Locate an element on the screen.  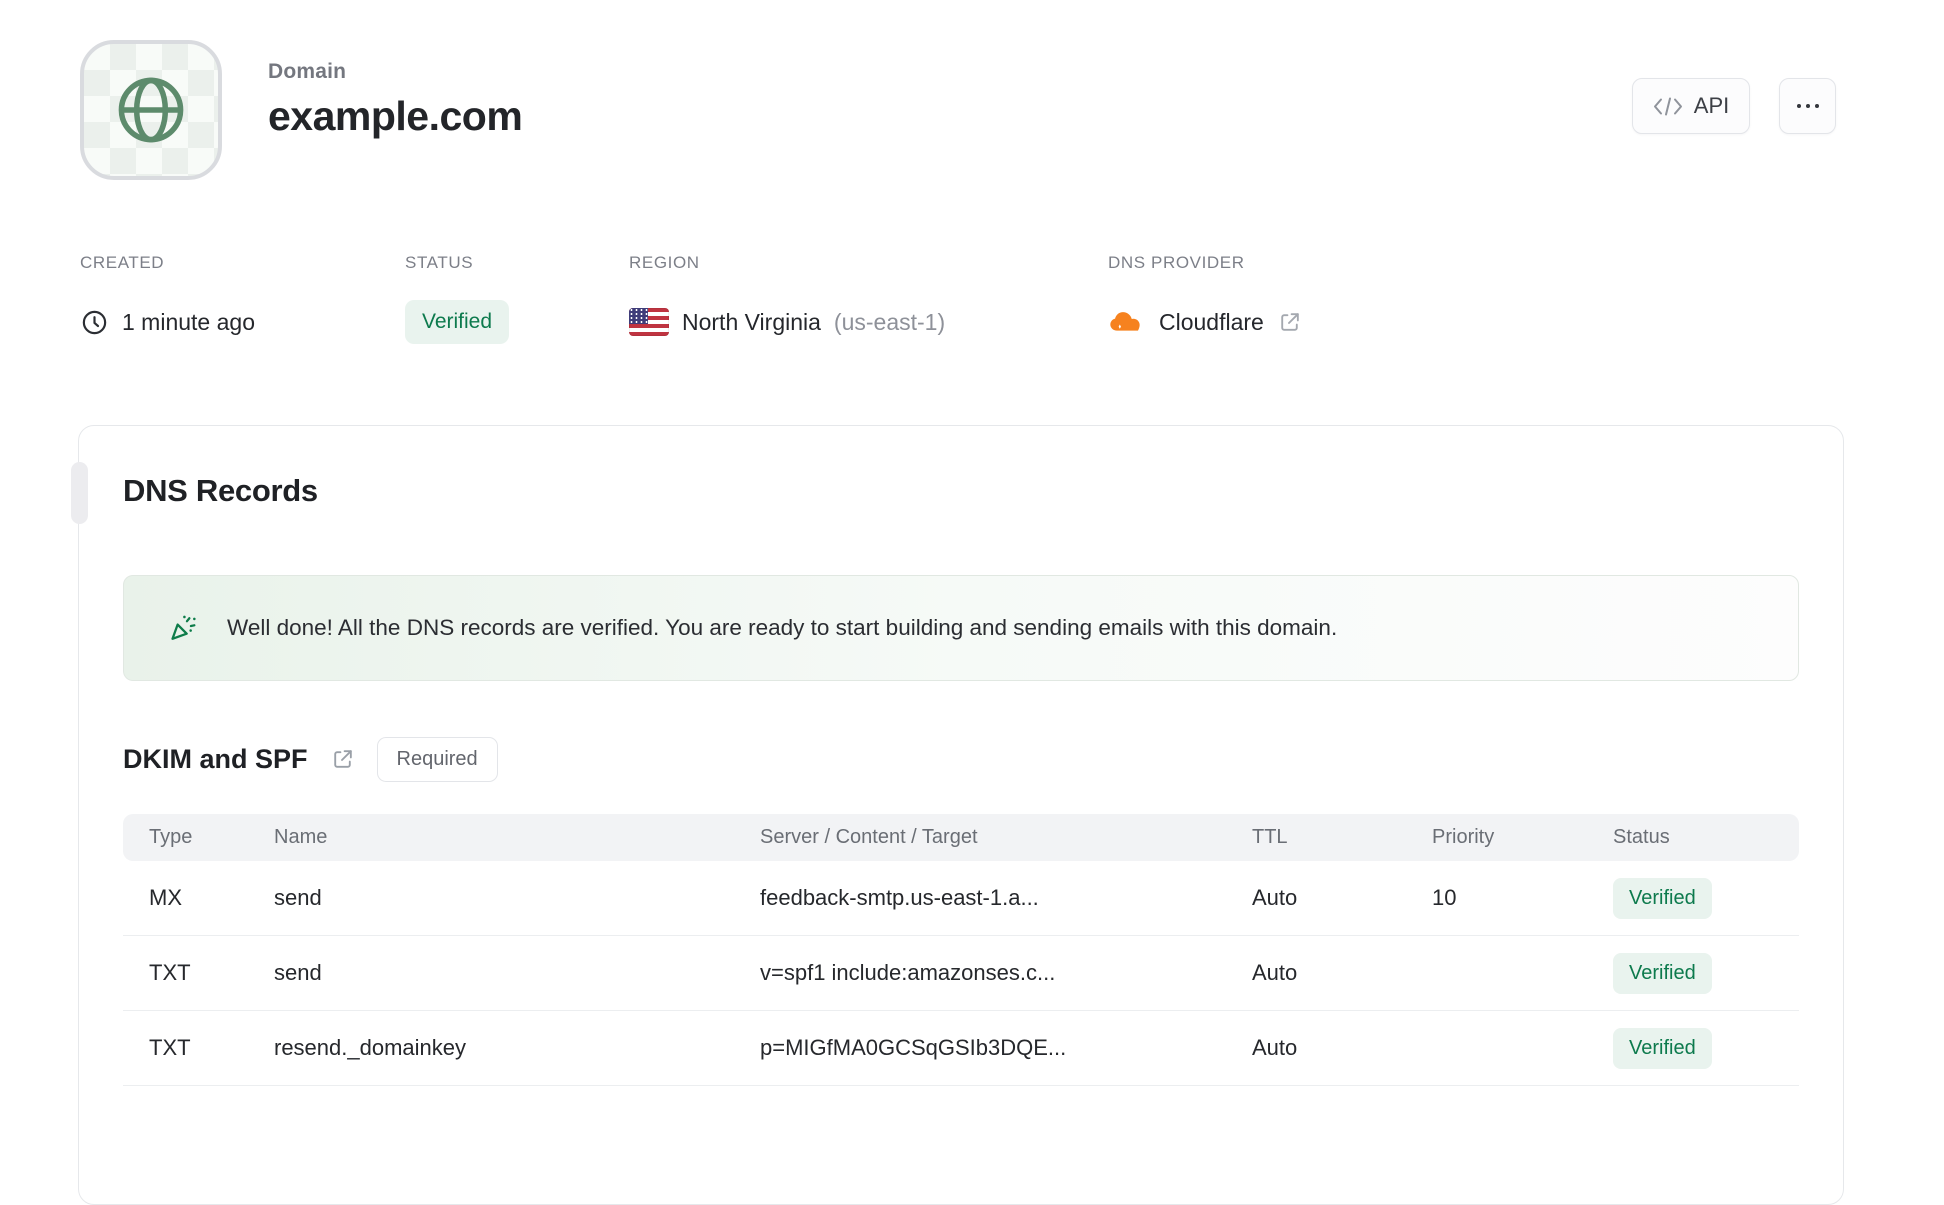
api-button-label: API is located at coordinates (1711, 105).